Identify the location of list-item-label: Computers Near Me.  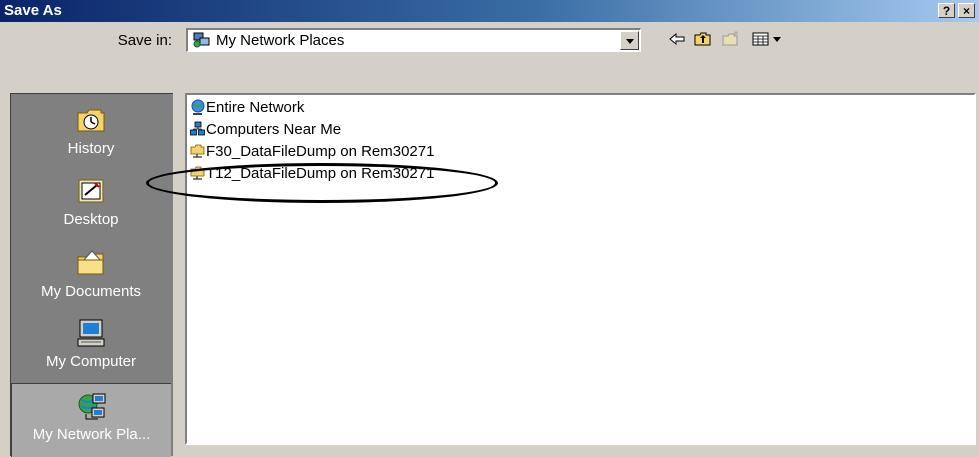
(274, 129).